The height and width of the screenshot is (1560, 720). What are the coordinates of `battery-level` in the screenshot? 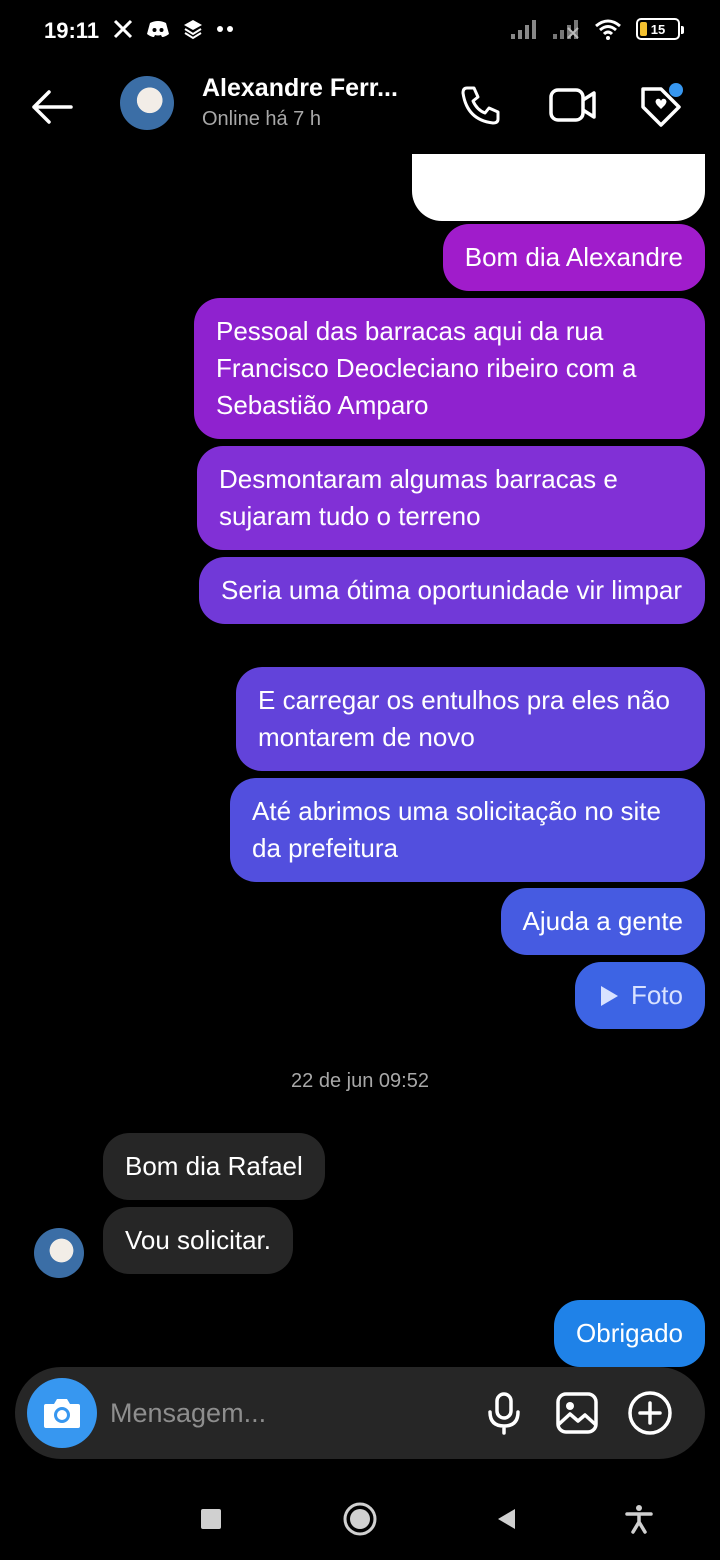 It's located at (643, 29).